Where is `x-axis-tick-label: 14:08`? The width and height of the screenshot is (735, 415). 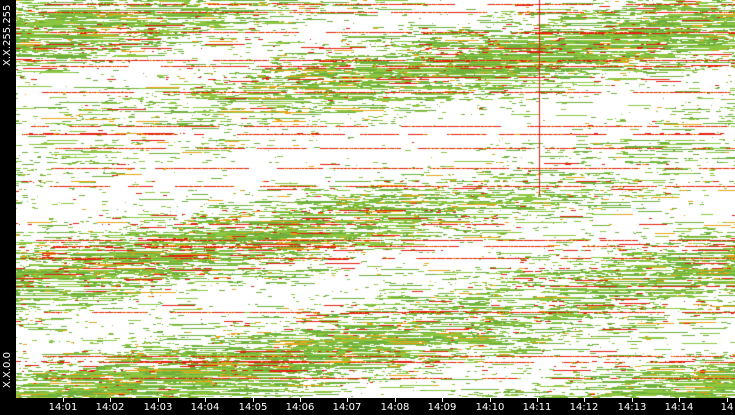 x-axis-tick-label: 14:08 is located at coordinates (395, 407).